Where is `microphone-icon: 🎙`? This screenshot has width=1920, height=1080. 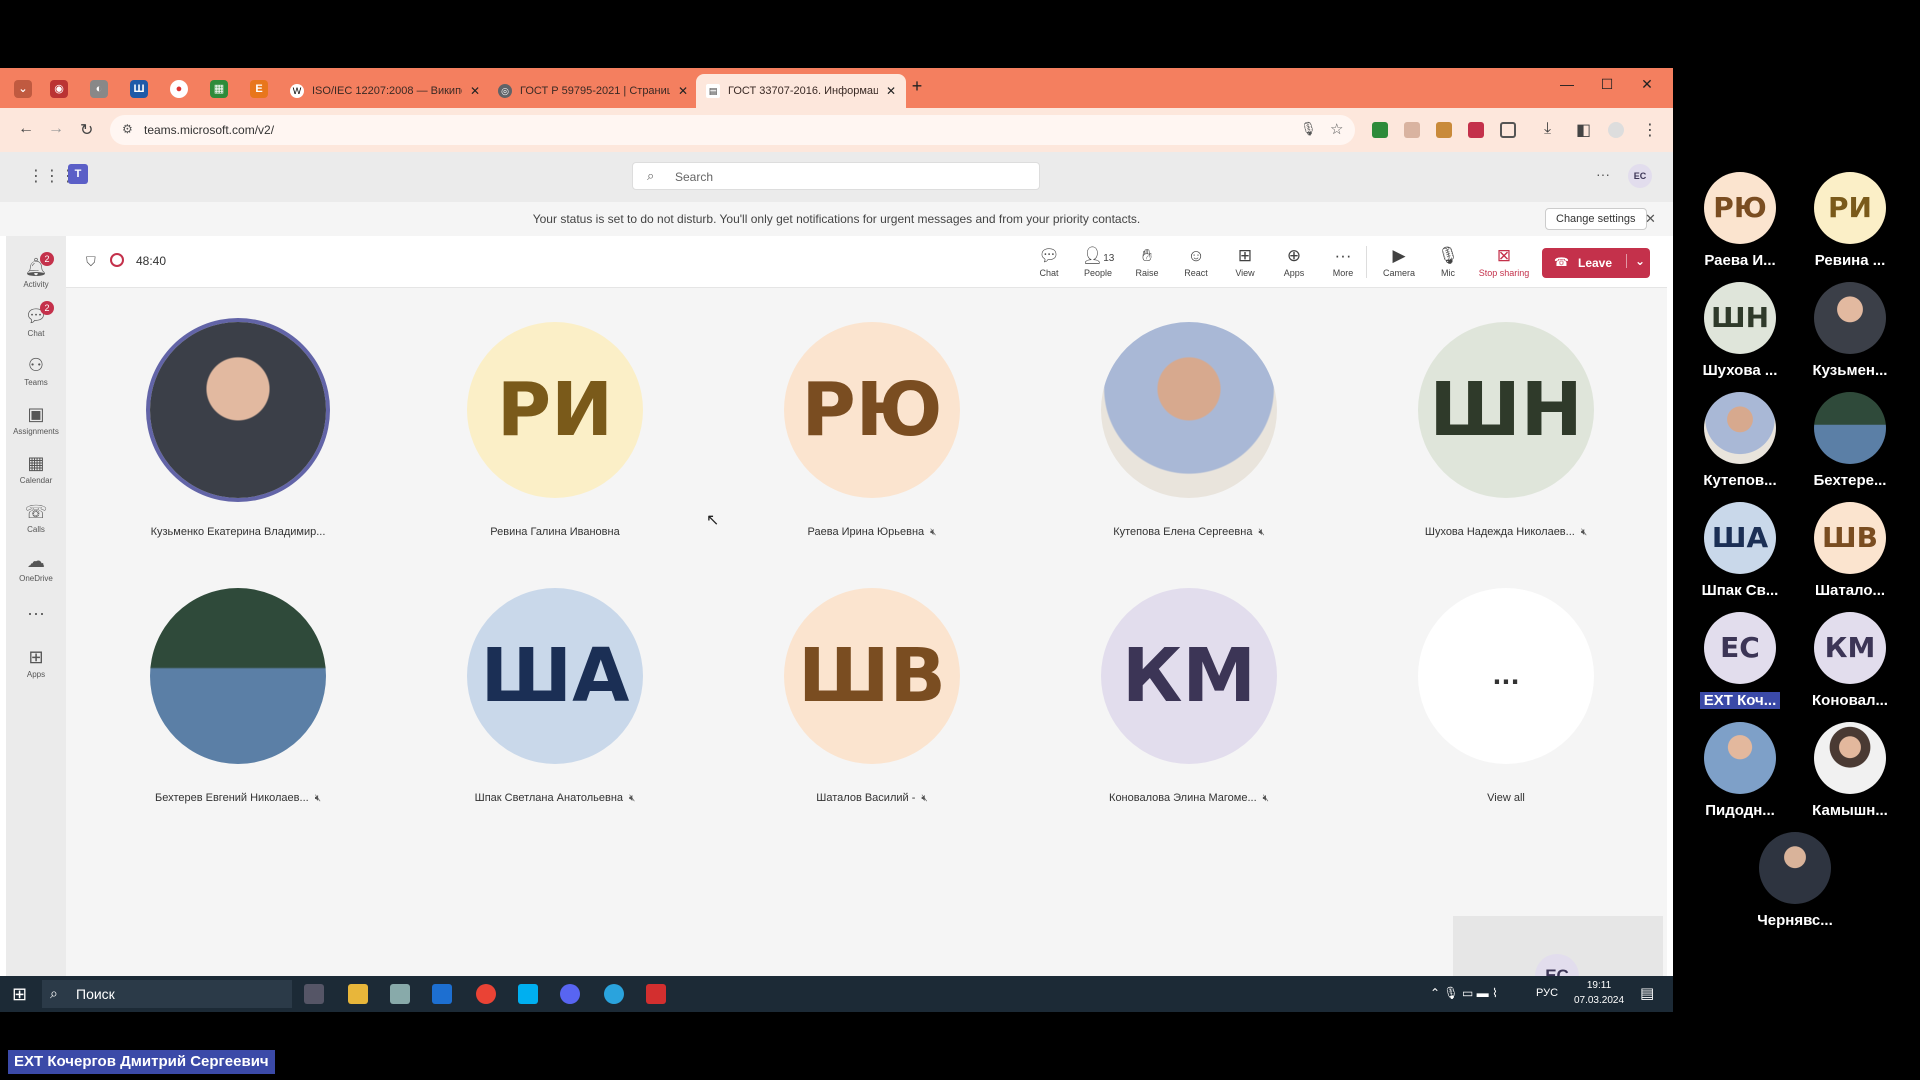 microphone-icon: 🎙 is located at coordinates (1308, 129).